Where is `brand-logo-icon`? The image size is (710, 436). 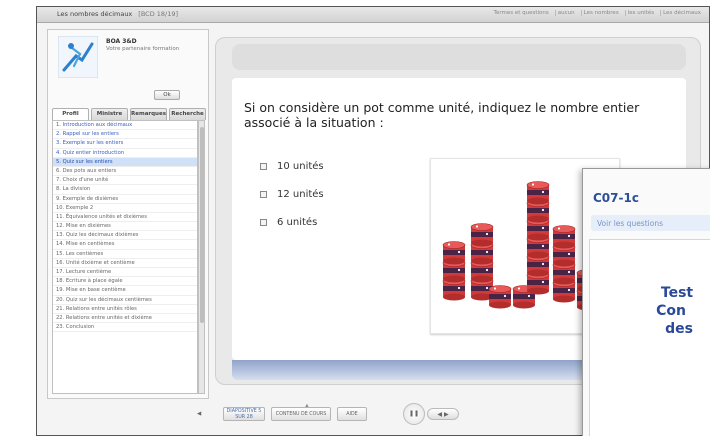 brand-logo-icon is located at coordinates (78, 57).